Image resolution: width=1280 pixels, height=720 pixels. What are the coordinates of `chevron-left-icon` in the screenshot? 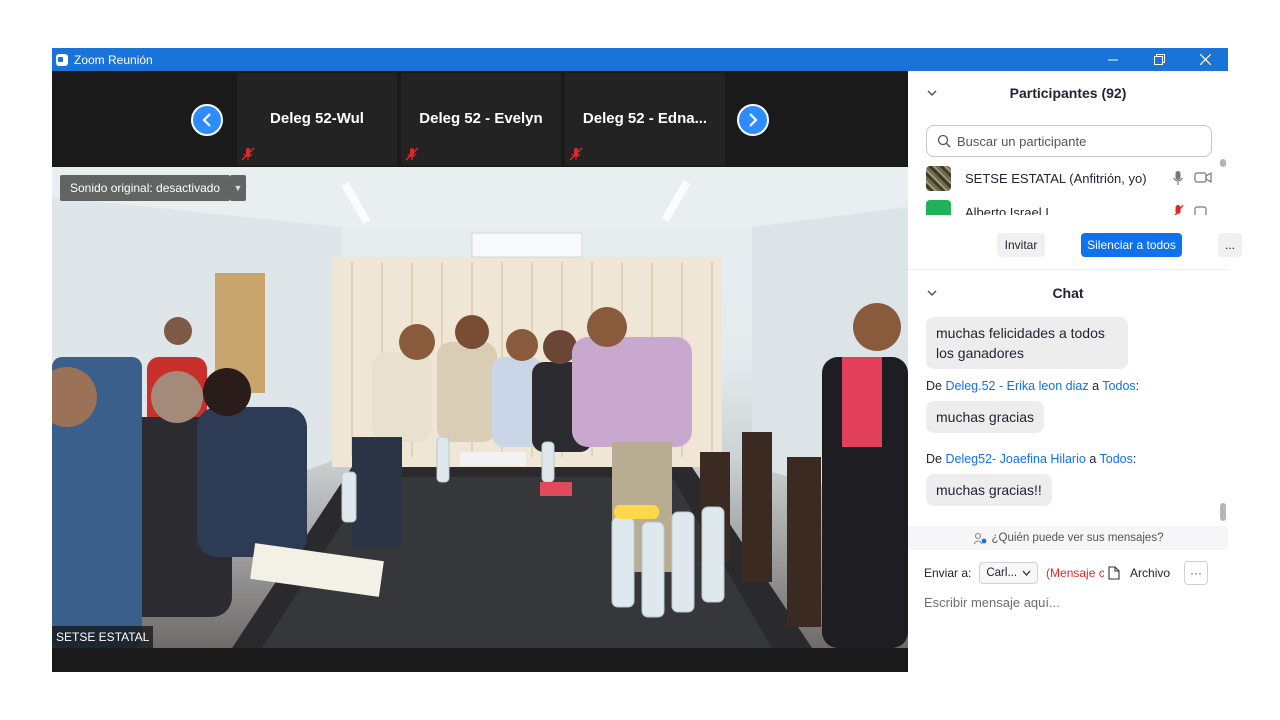 It's located at (206, 120).